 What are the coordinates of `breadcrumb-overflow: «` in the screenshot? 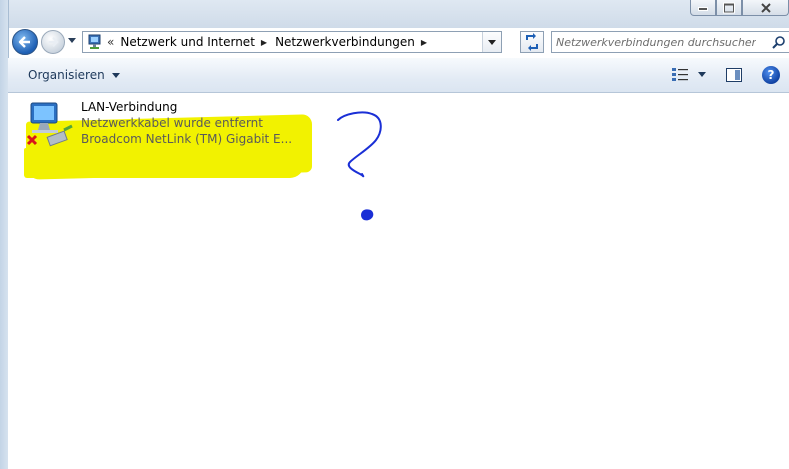 It's located at (110, 42).